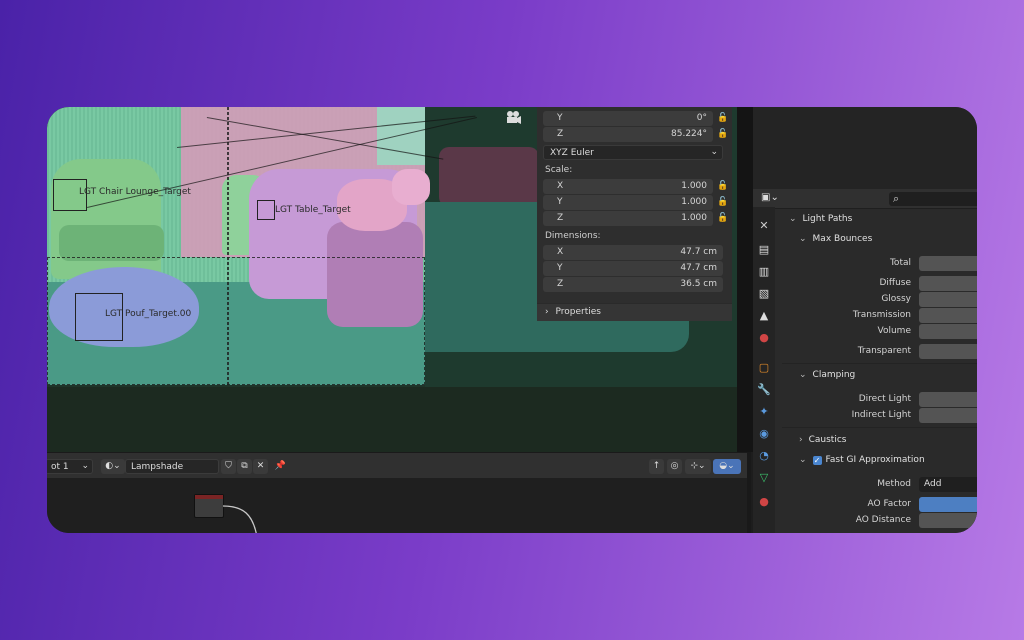 The width and height of the screenshot is (1024, 640). Describe the element at coordinates (835, 239) in the screenshot. I see `max-bounces-subpanel: ⌄ Max Bounces` at that location.